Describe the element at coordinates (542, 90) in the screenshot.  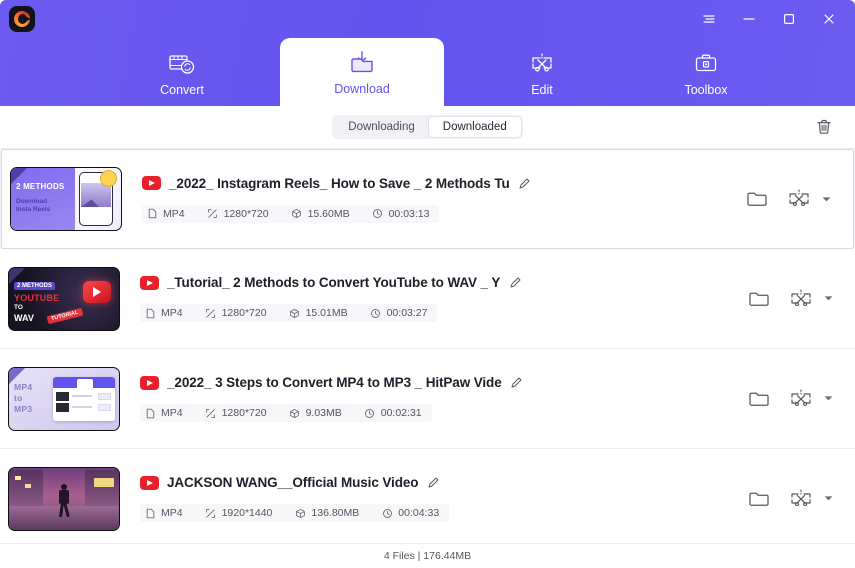
I see `tab-edit-label: Edit` at that location.